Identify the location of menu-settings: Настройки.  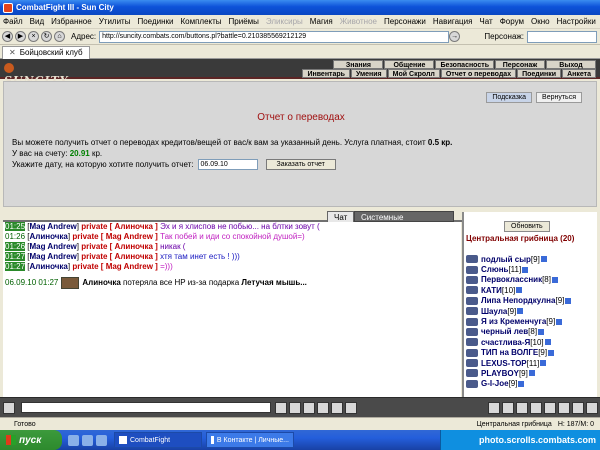
(576, 21).